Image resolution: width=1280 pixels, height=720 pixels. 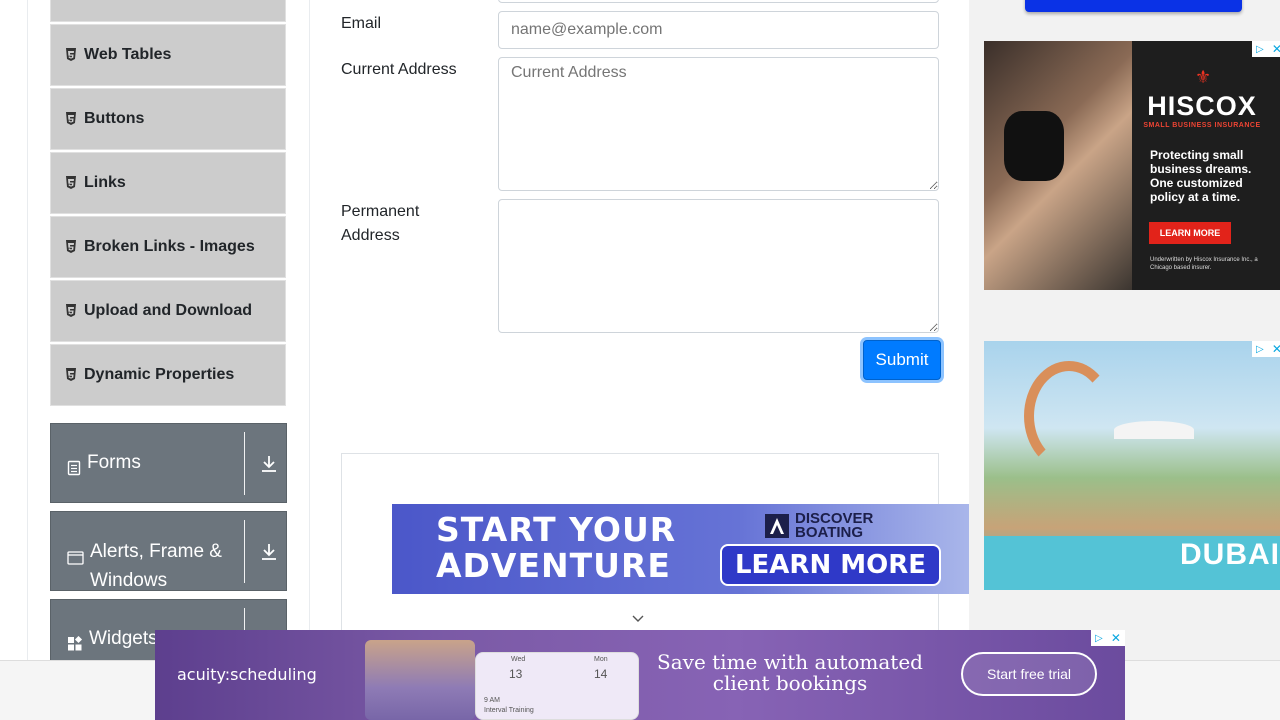 I want to click on group-label: Forms, so click(x=114, y=462).